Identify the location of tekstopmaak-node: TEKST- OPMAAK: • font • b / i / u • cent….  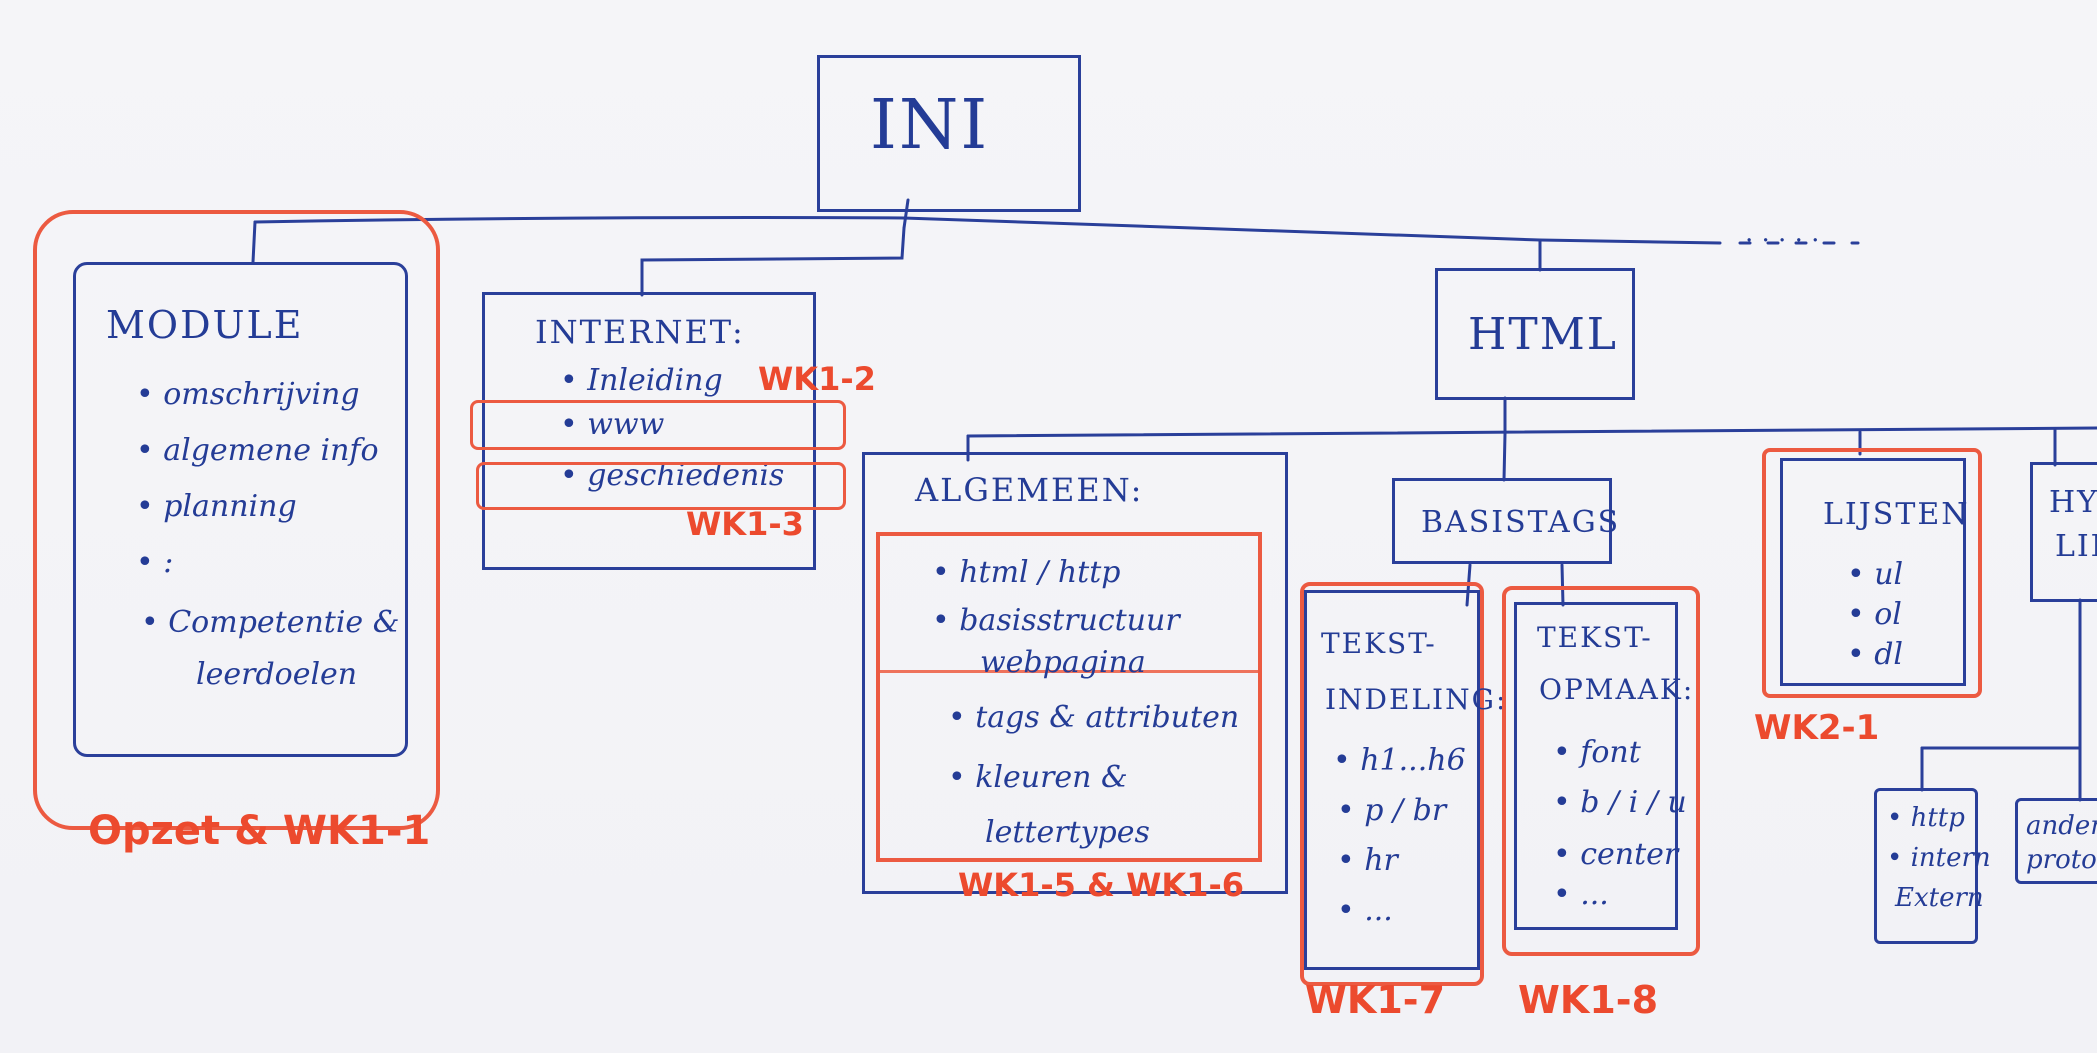
(1603, 766).